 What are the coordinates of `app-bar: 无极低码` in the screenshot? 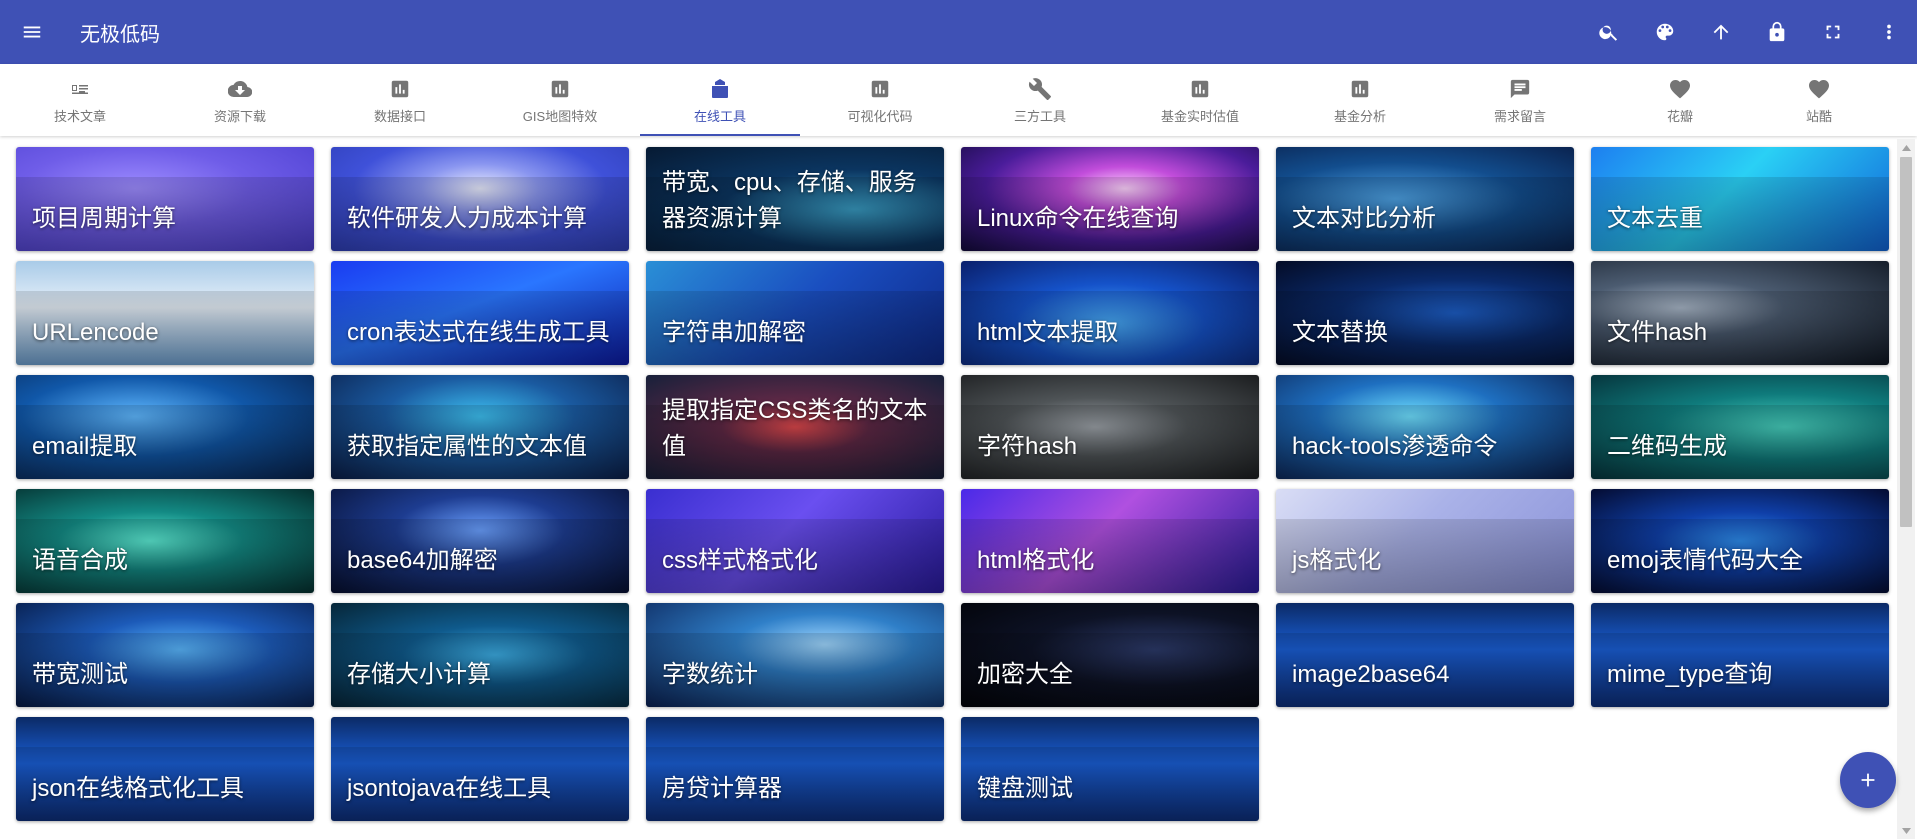 It's located at (958, 32).